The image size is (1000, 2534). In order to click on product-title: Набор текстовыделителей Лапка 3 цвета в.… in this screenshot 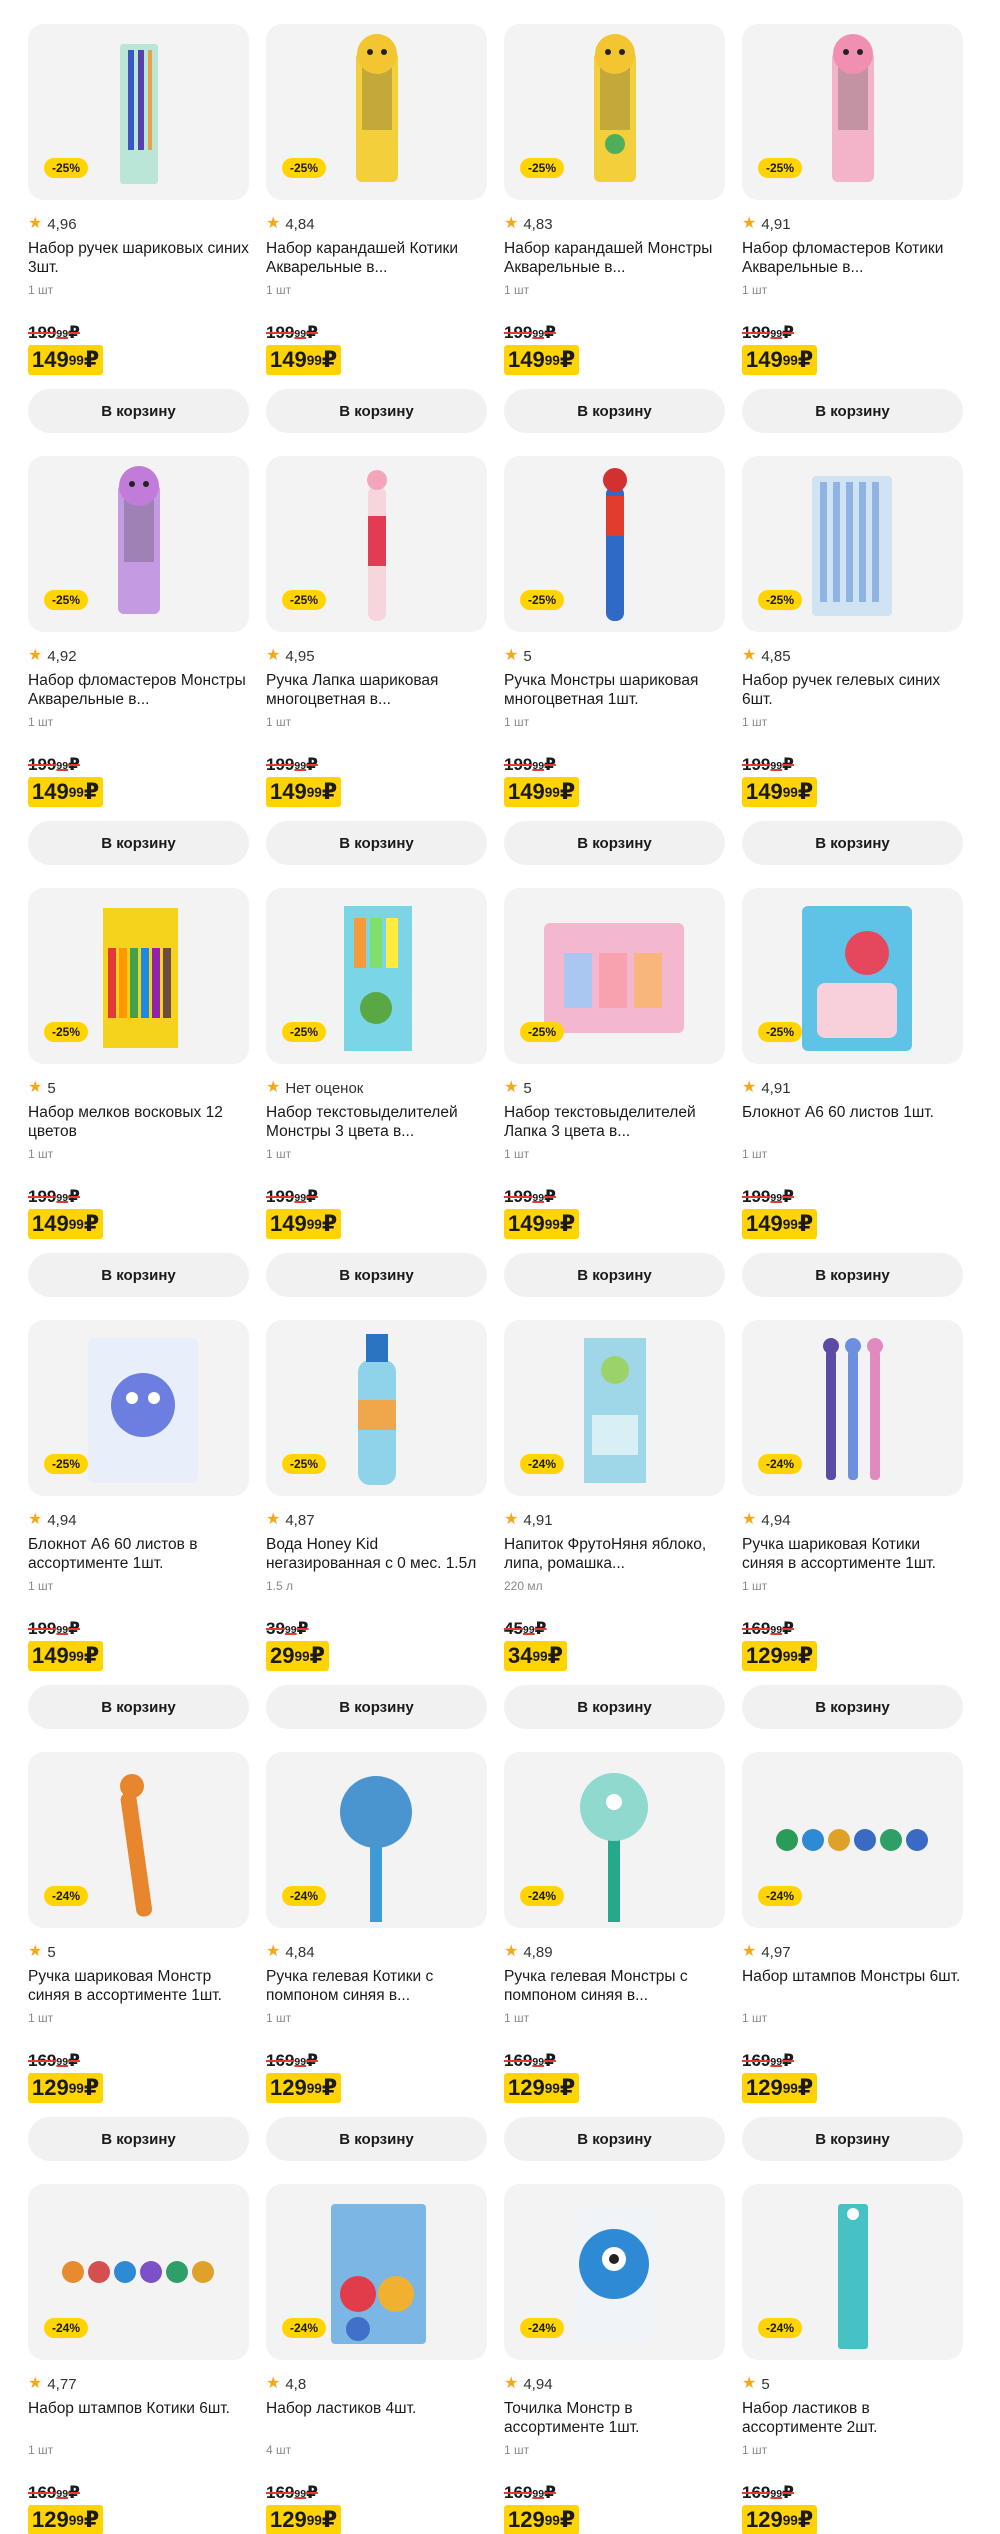, I will do `click(614, 1122)`.